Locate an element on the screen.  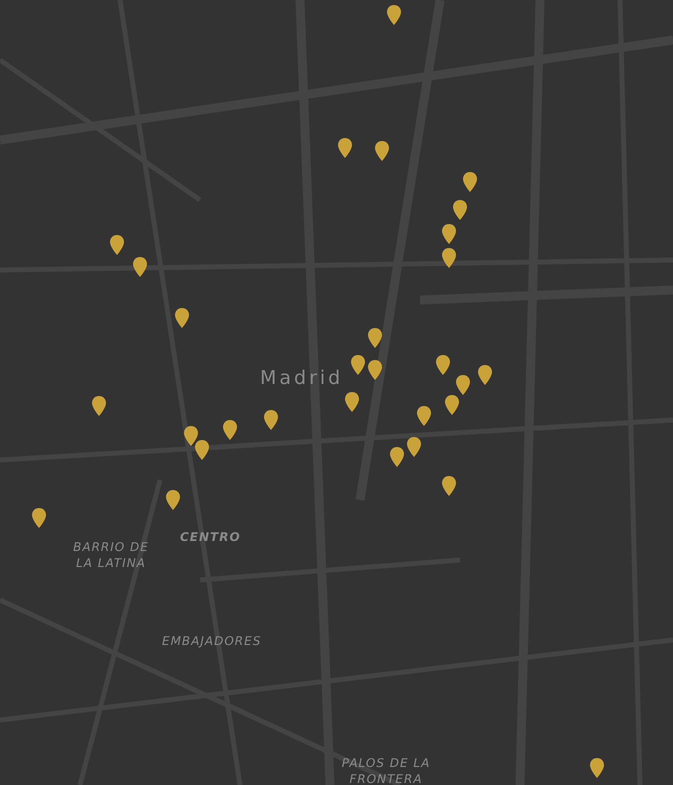
place-label: EMBAJADORES is located at coordinates (209, 642).